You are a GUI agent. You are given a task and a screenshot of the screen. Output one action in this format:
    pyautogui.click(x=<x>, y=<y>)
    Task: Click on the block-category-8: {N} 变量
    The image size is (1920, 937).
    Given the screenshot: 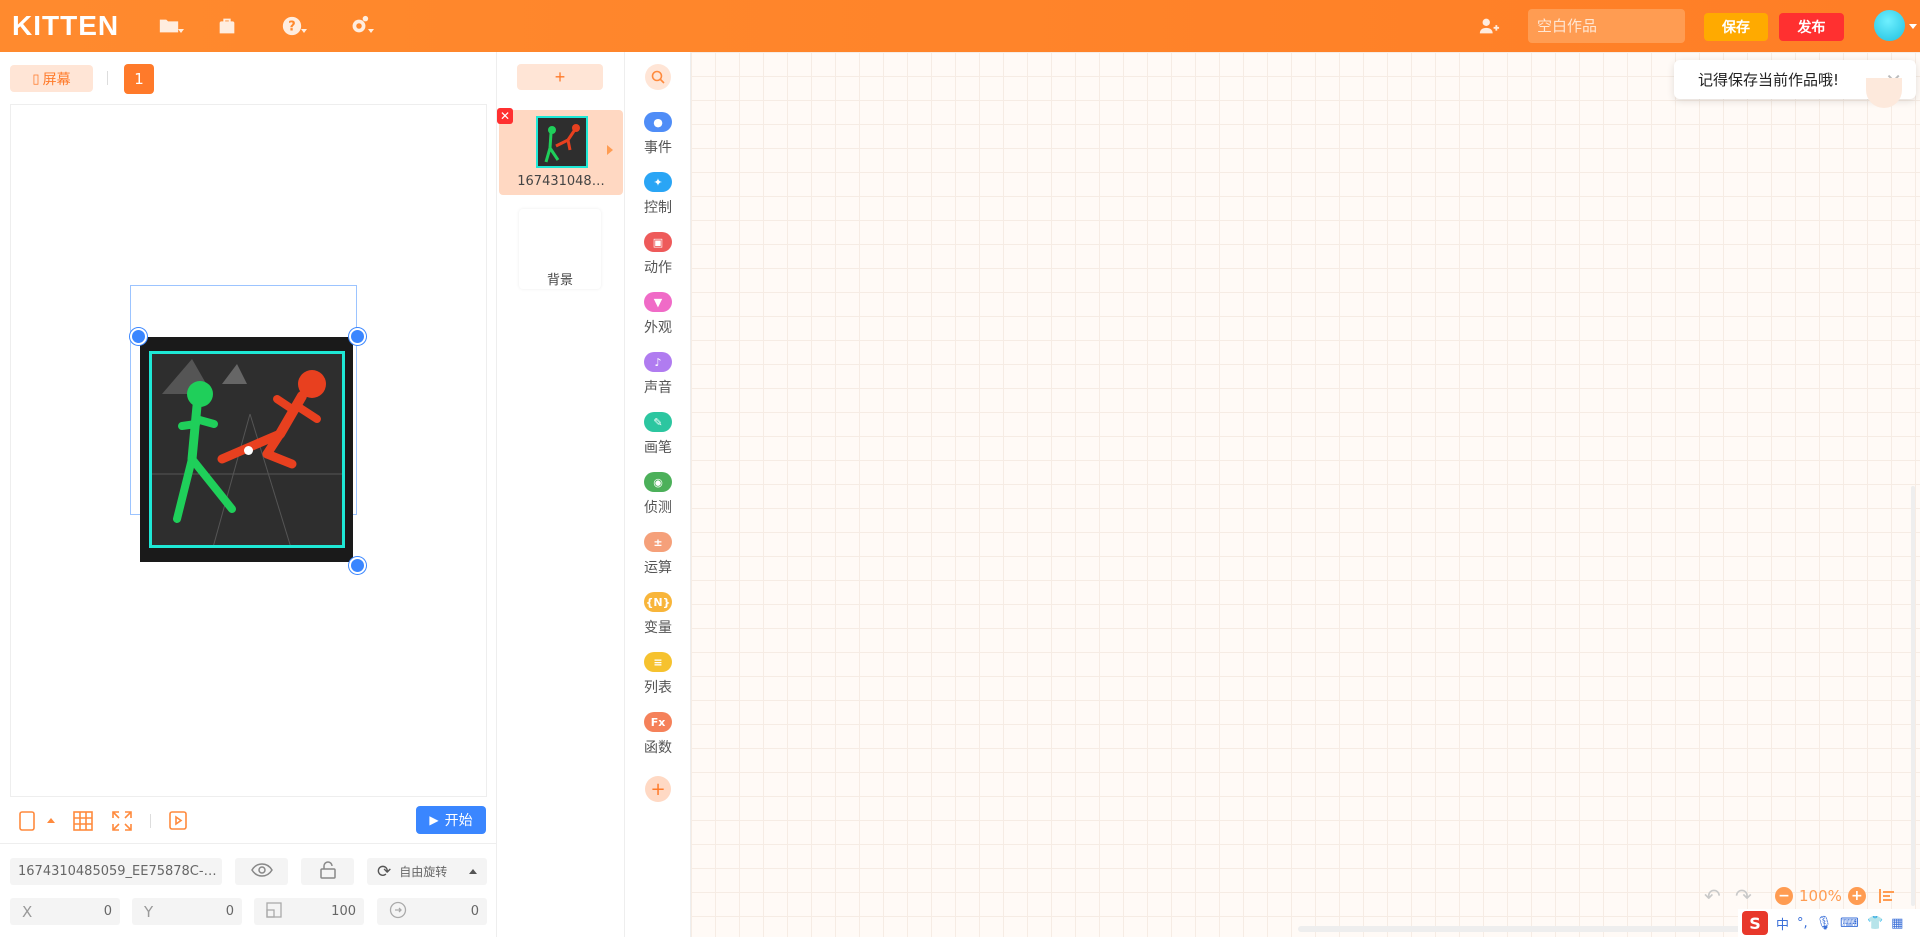 What is the action you would take?
    pyautogui.click(x=658, y=617)
    